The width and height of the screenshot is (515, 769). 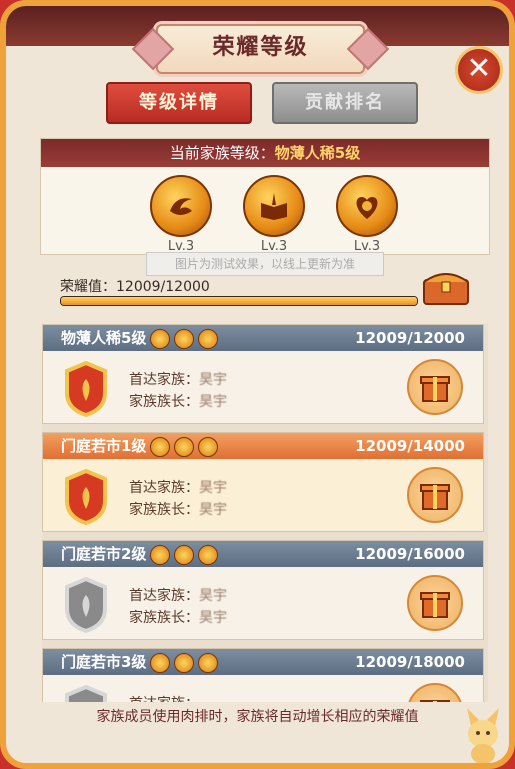 I want to click on level-card: 门庭若市3级 12009/18000 首达家族：家族族长：, so click(x=263, y=675).